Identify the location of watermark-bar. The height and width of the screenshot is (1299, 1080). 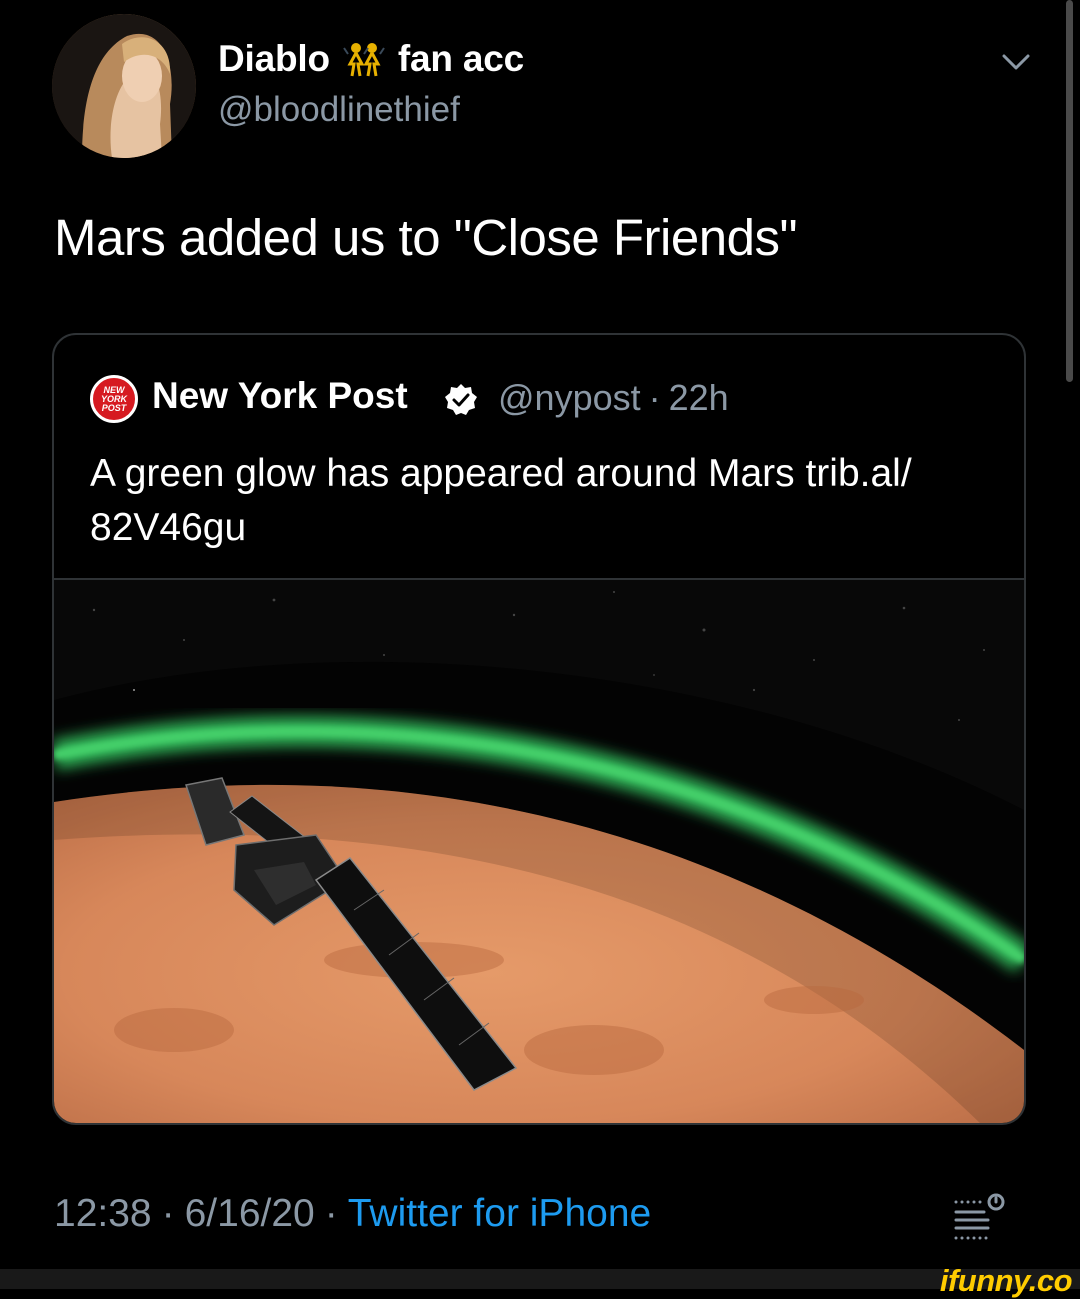
(540, 1279).